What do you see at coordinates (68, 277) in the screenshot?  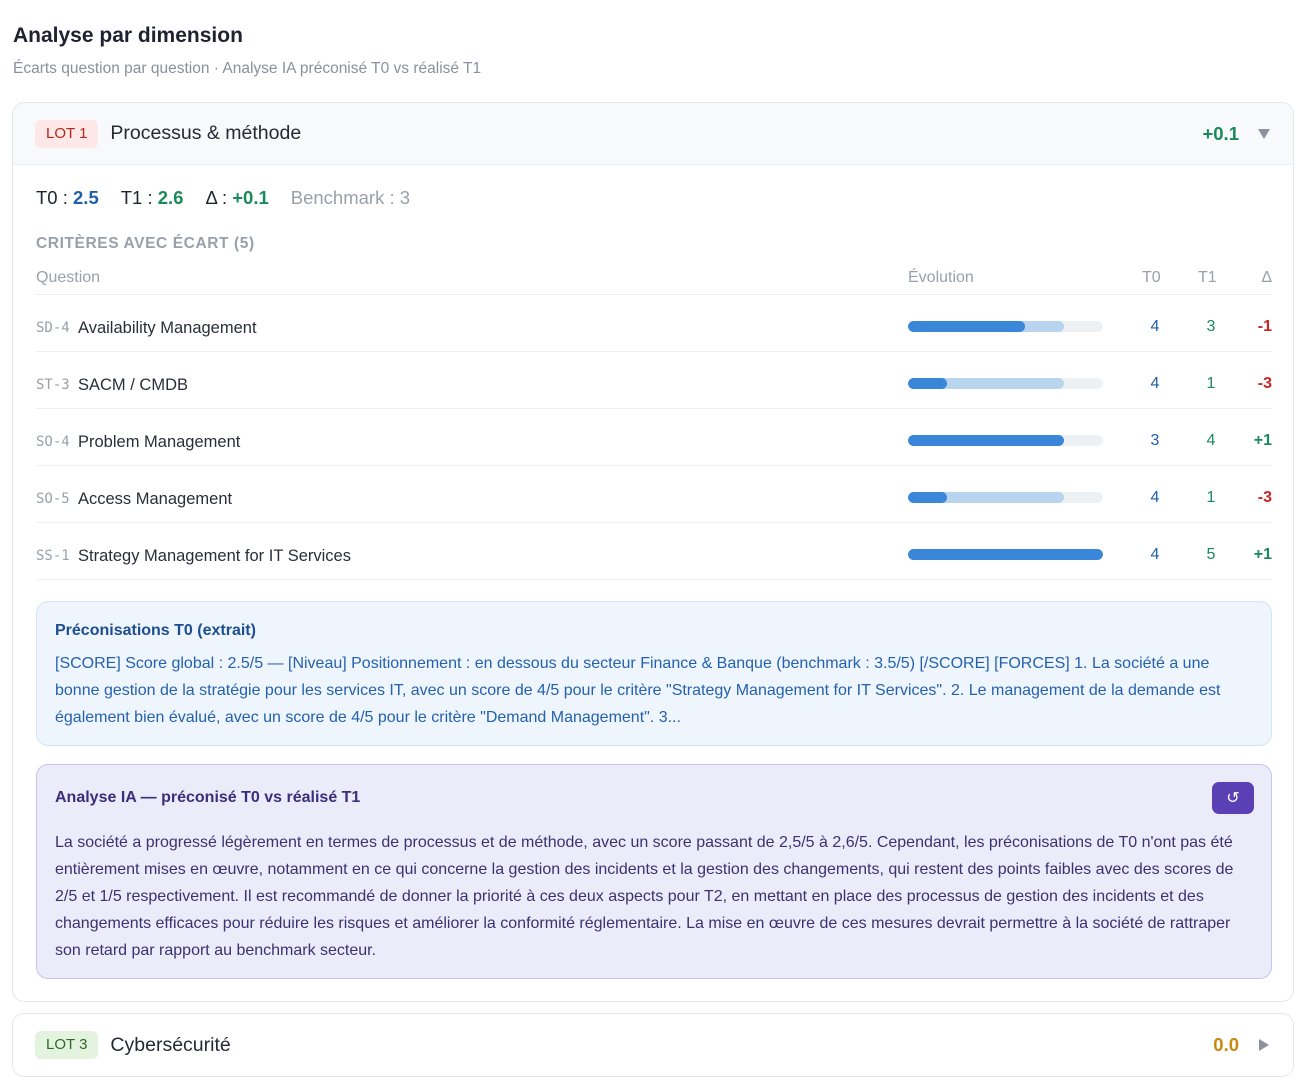 I see `column-question: Question` at bounding box center [68, 277].